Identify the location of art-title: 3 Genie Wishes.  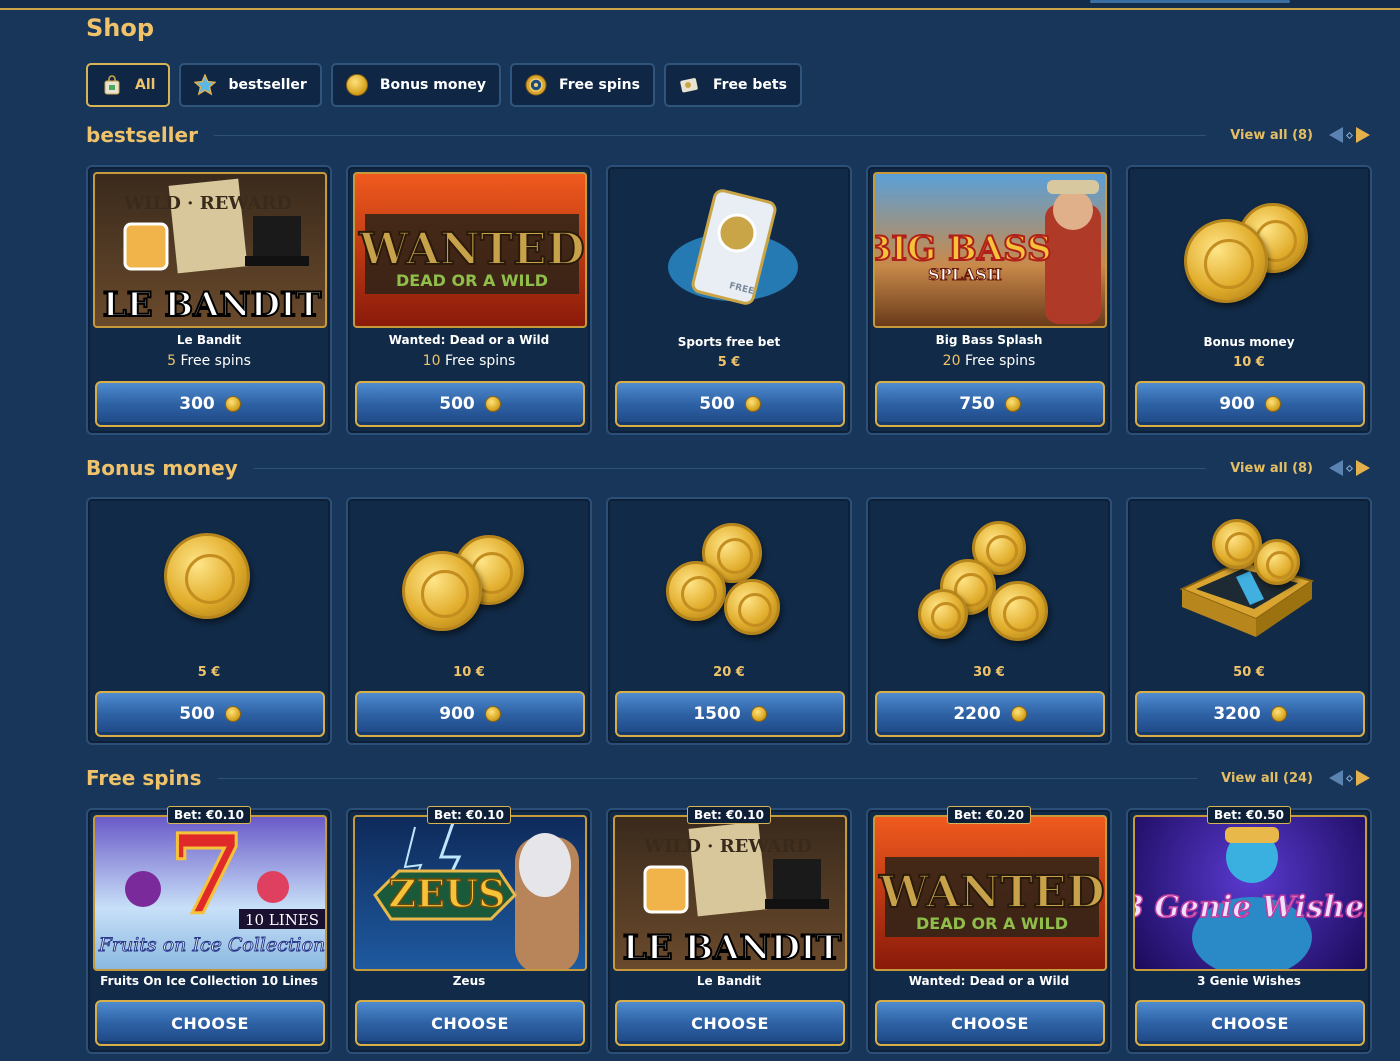
(1251, 907).